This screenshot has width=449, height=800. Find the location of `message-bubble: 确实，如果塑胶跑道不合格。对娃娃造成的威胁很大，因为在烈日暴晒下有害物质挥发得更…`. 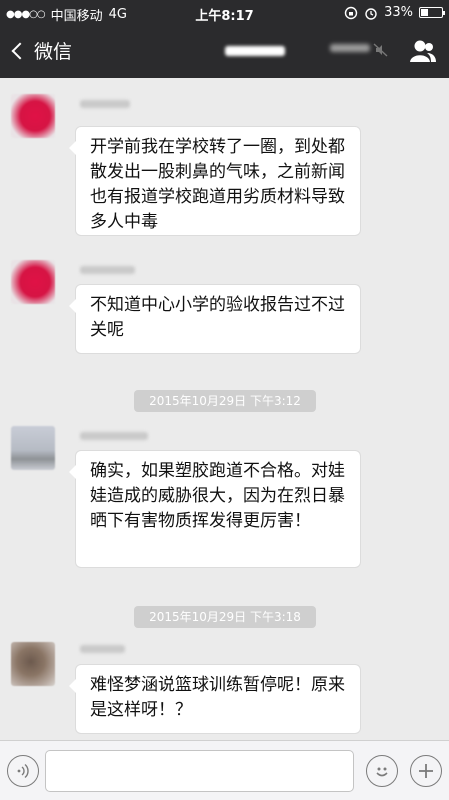

message-bubble: 确实，如果塑胶跑道不合格。对娃娃造成的威胁很大，因为在烈日暴晒下有害物质挥发得更… is located at coordinates (215, 509).